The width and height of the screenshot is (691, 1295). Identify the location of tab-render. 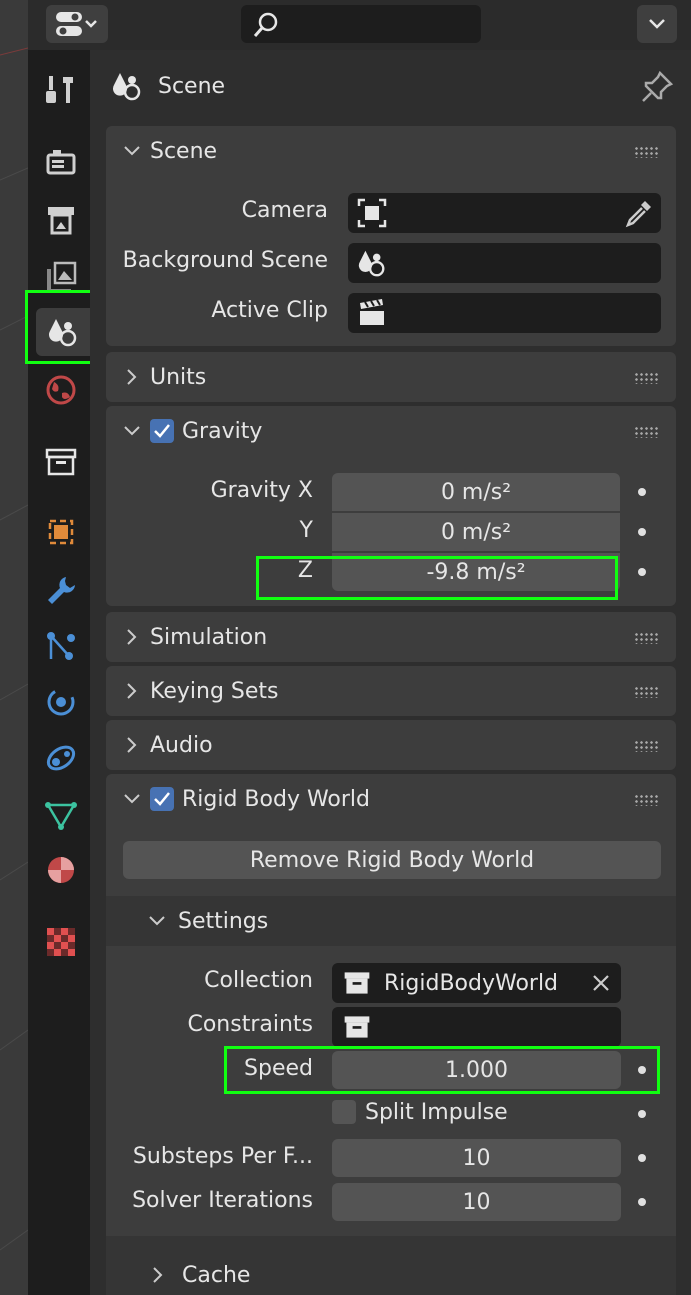
(61, 162).